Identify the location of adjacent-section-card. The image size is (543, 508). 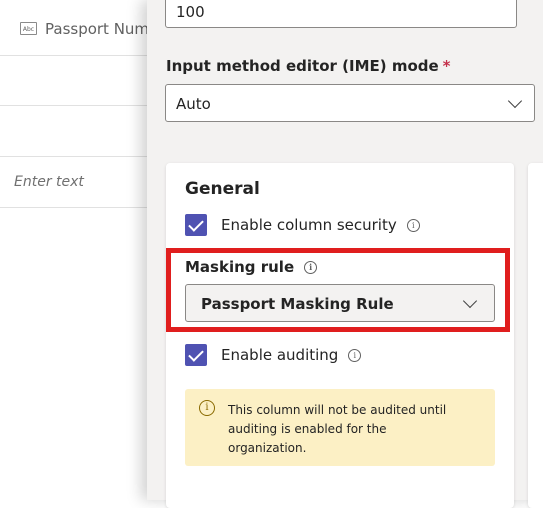
(535, 335).